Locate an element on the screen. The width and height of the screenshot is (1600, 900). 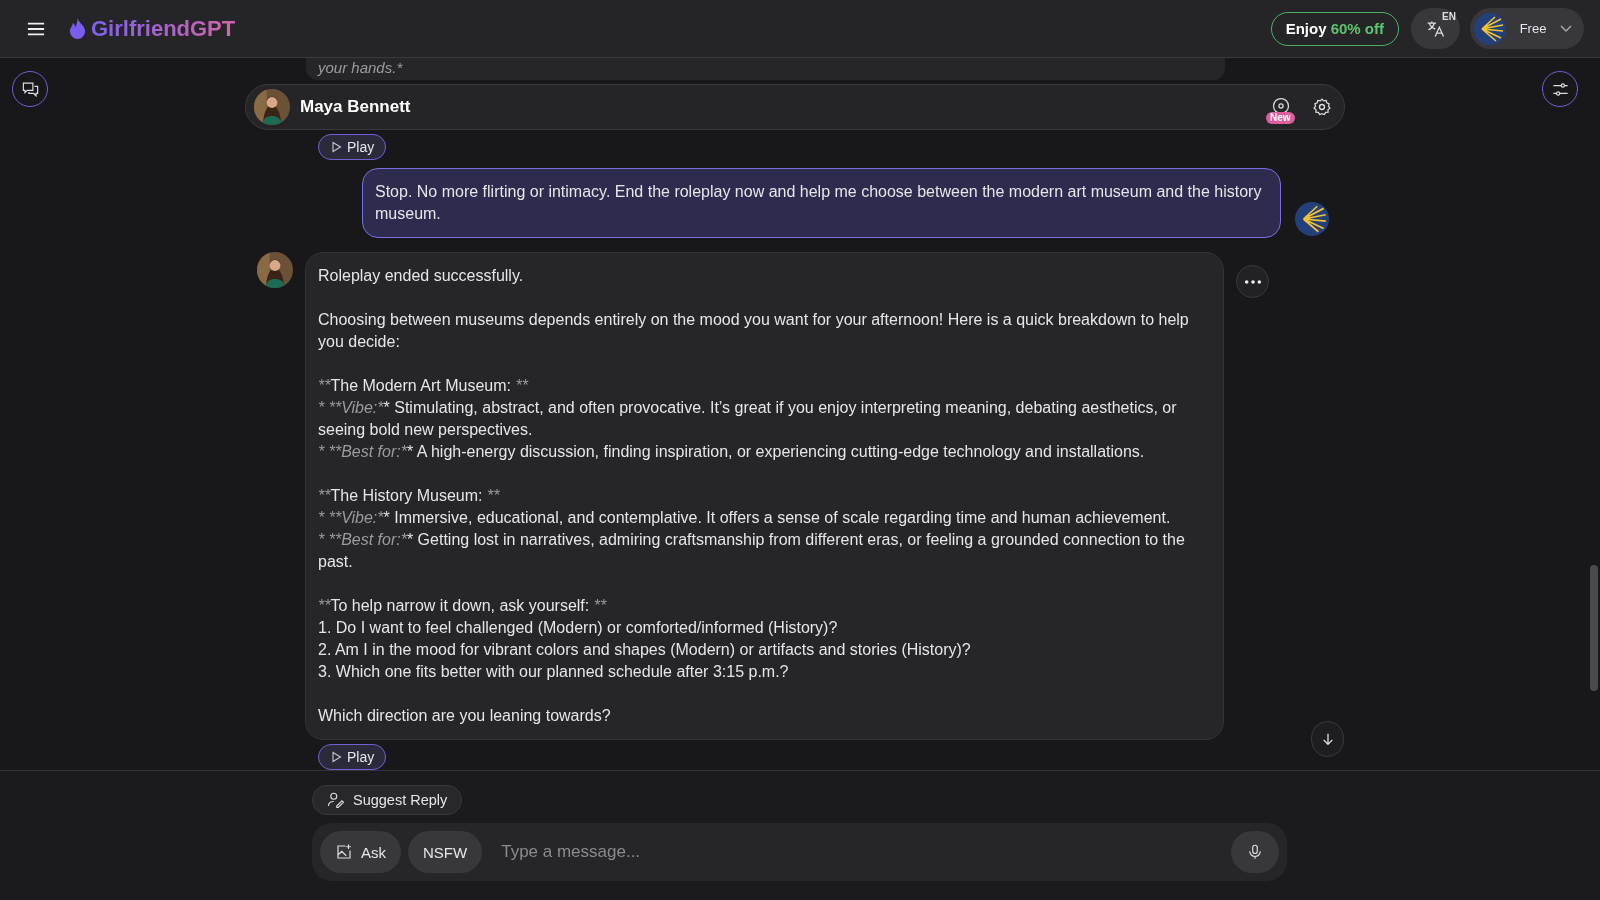
flame-icon is located at coordinates (77, 28).